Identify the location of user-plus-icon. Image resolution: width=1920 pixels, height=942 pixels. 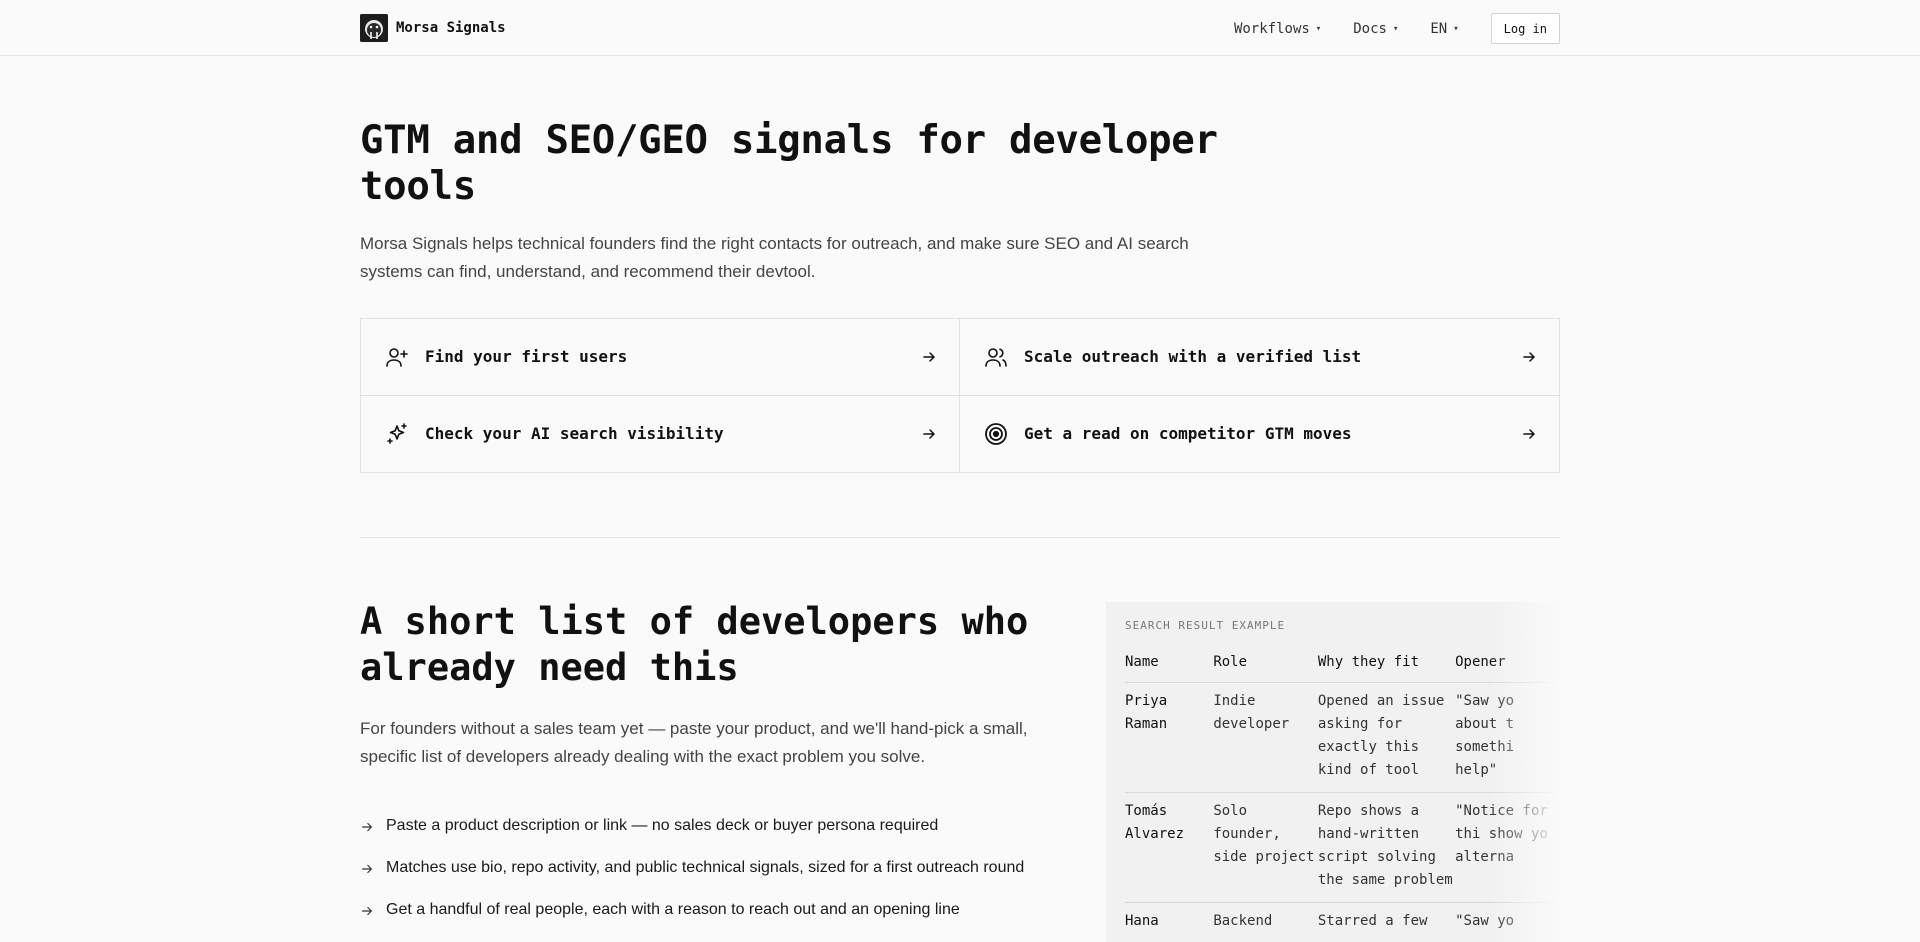
(397, 357).